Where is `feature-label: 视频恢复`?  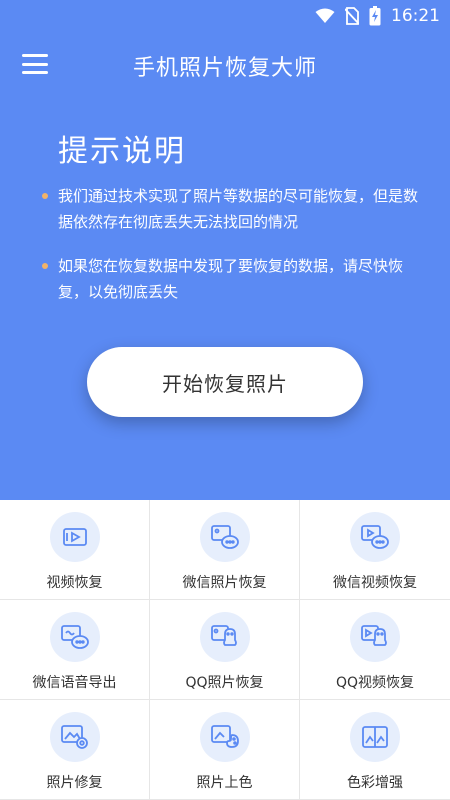
feature-label: 视频恢复 is located at coordinates (74, 583).